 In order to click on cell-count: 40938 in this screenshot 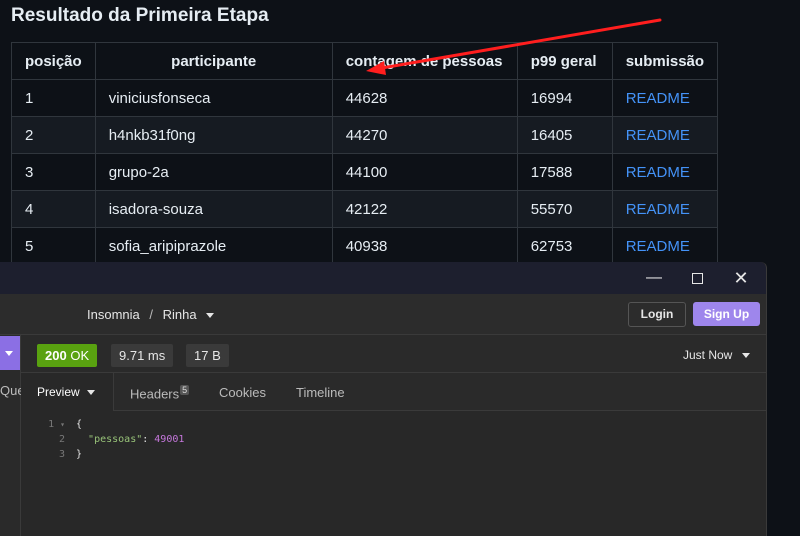, I will do `click(424, 246)`.